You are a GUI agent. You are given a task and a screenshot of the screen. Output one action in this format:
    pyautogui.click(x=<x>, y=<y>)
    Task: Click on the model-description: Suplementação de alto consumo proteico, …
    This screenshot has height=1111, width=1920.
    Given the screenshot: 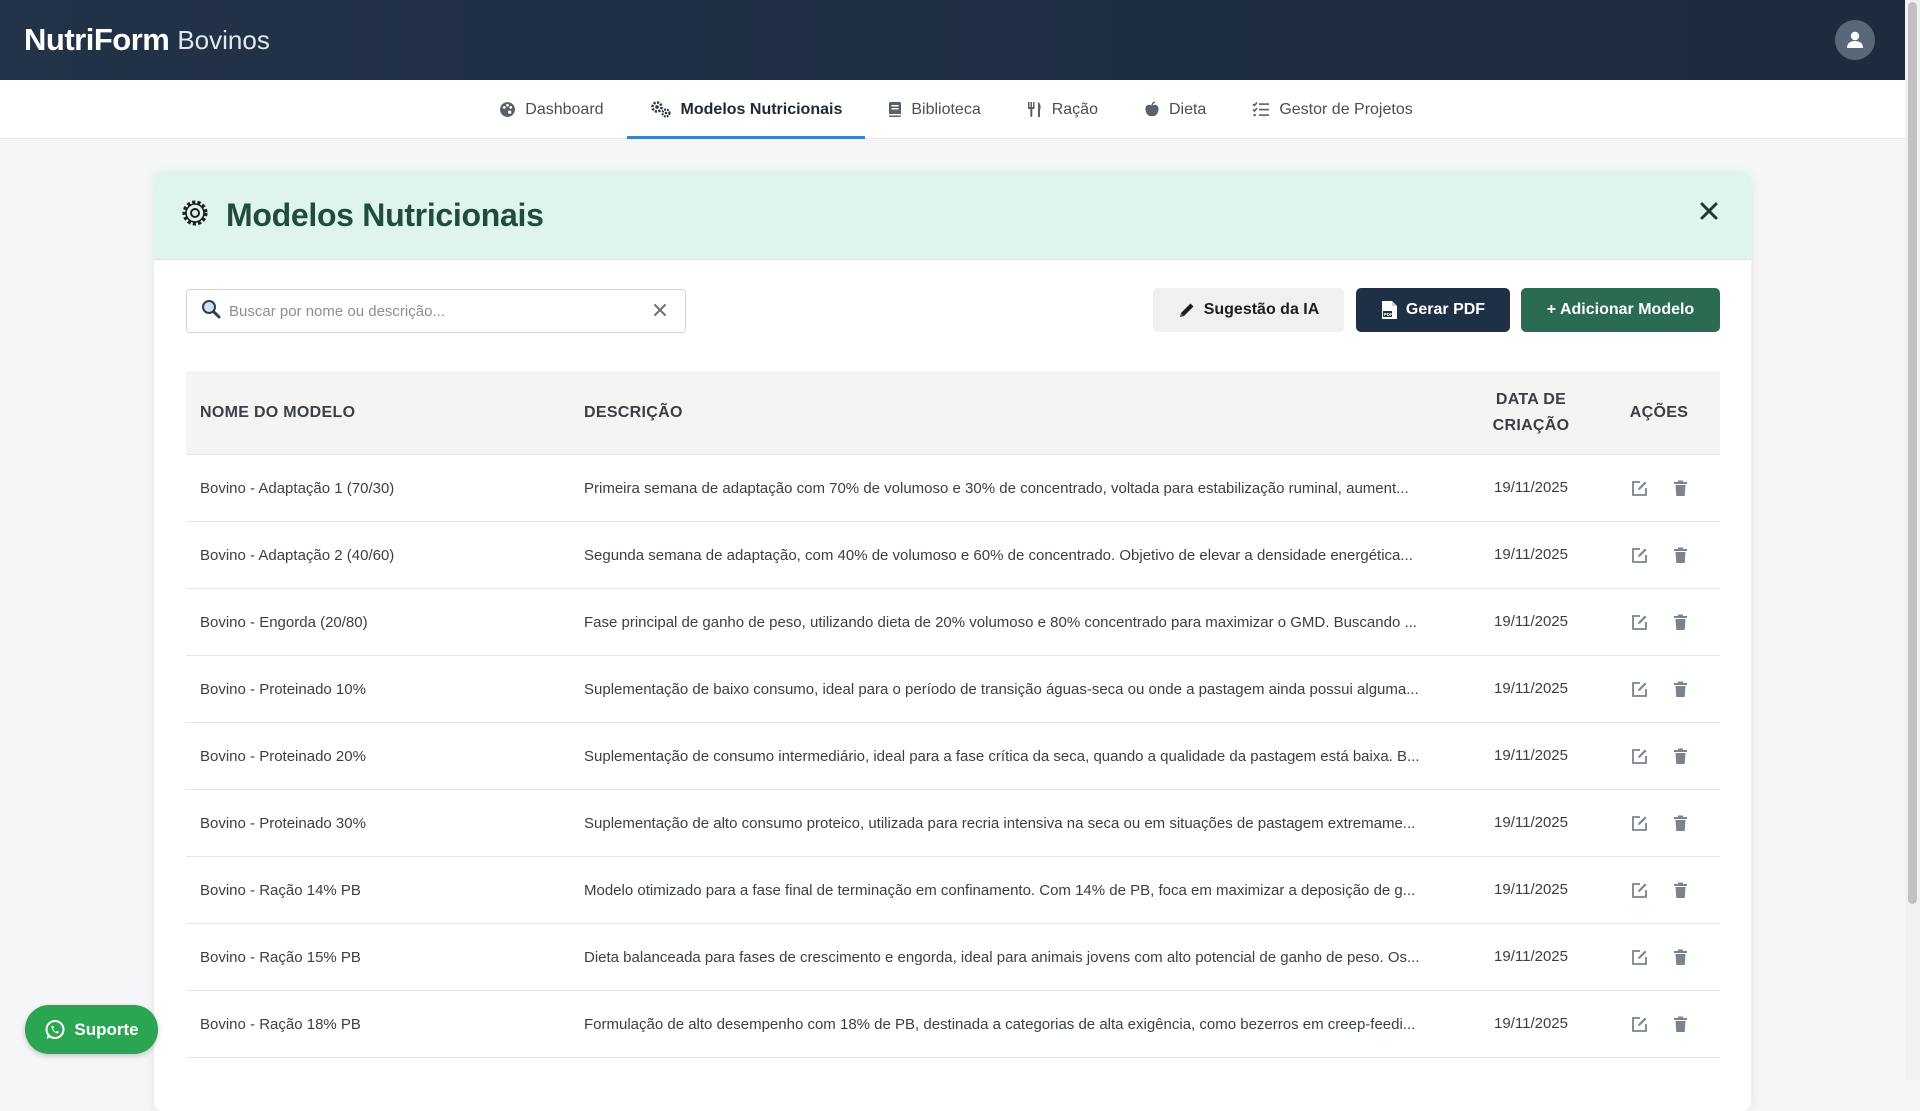 What is the action you would take?
    pyautogui.click(x=1000, y=823)
    